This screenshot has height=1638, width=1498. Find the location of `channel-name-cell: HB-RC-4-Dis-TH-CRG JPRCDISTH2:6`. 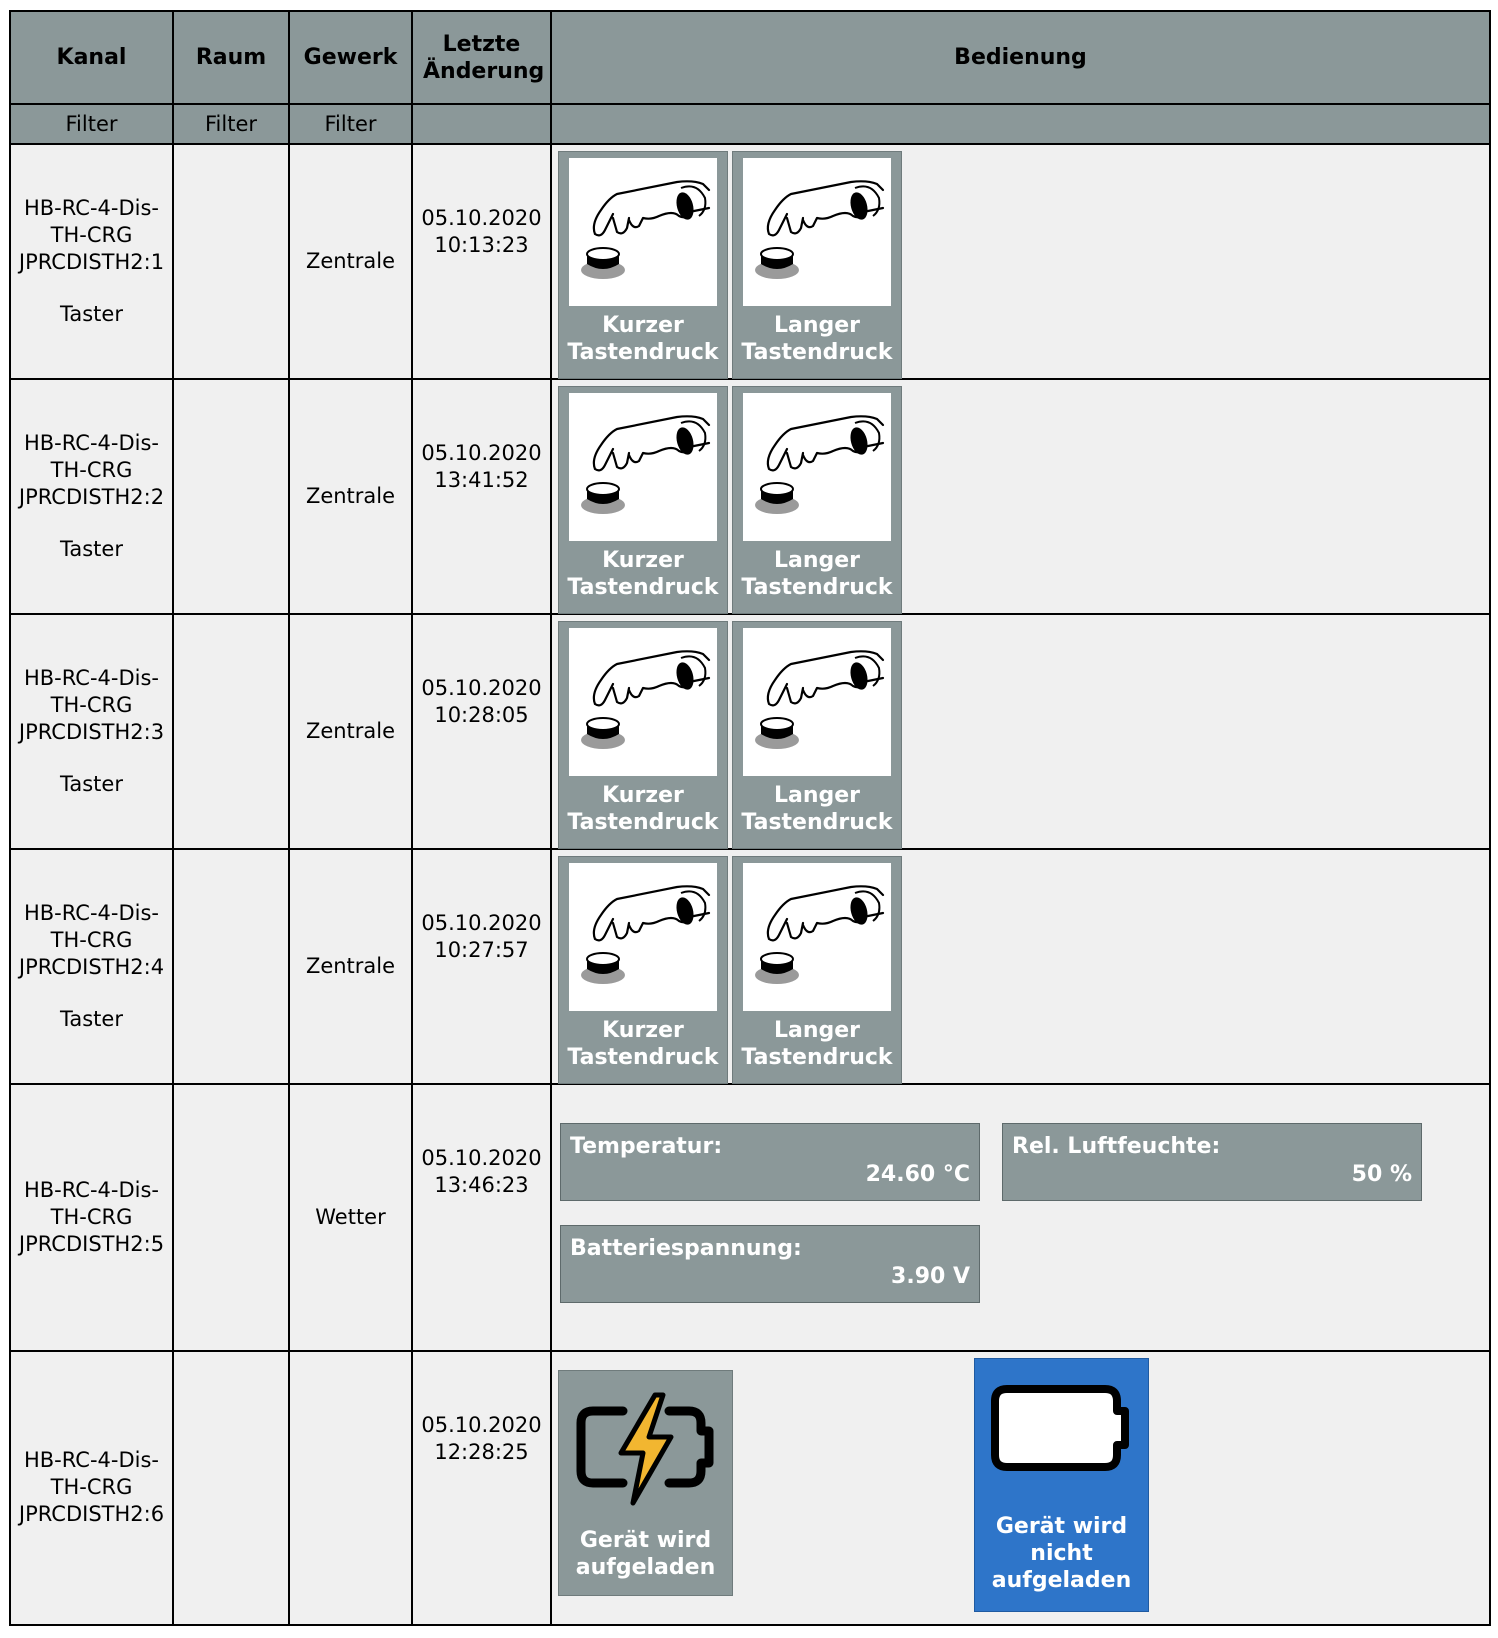

channel-name-cell: HB-RC-4-Dis-TH-CRG JPRCDISTH2:6 is located at coordinates (91, 1488).